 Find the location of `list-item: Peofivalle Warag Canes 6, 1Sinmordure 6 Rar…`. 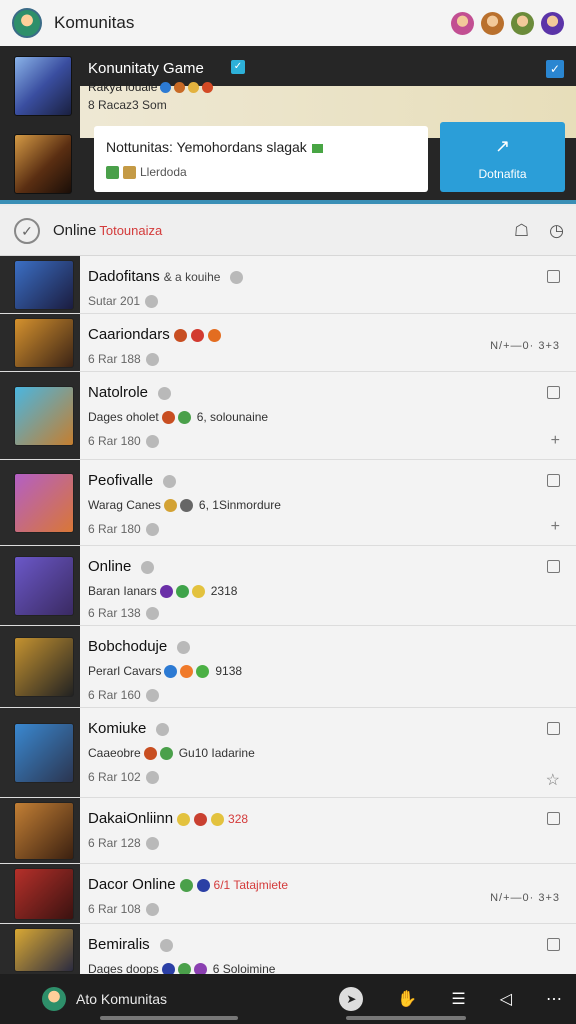

list-item: Peofivalle Warag Canes 6, 1Sinmordure 6 Rar… is located at coordinates (288, 503).